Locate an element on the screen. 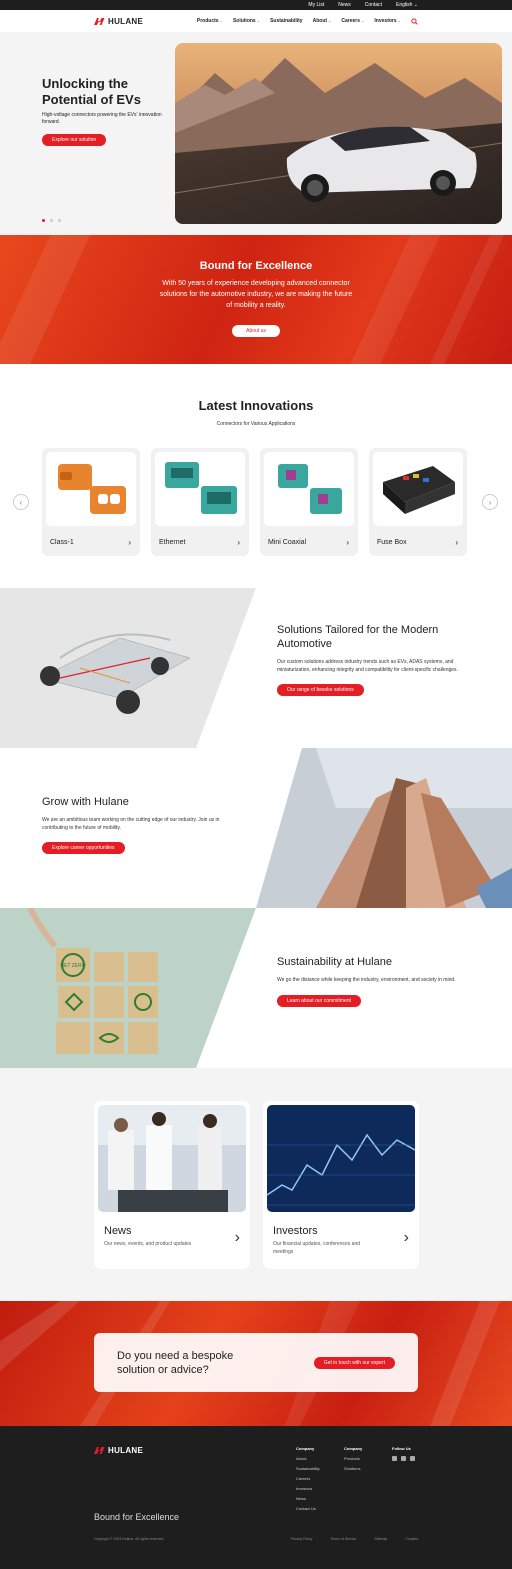 The image size is (512, 1569). language-label: English is located at coordinates (404, 5).